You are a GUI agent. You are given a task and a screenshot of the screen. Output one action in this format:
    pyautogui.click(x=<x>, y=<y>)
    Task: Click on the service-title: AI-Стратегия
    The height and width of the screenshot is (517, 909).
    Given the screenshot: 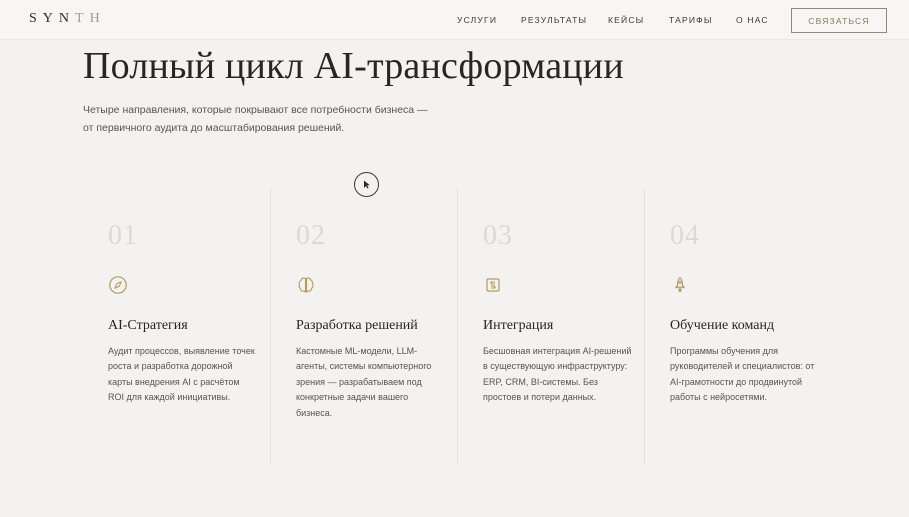 What is the action you would take?
    pyautogui.click(x=148, y=325)
    